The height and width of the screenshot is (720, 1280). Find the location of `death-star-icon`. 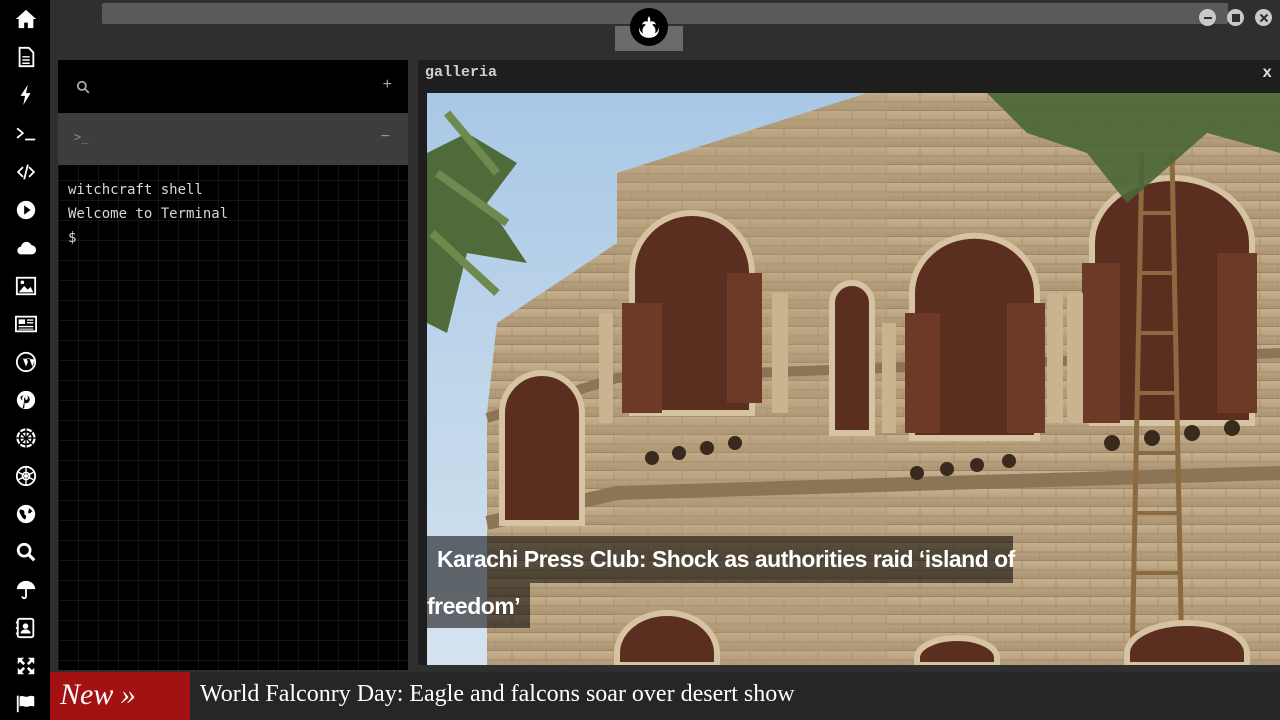

death-star-icon is located at coordinates (26, 476).